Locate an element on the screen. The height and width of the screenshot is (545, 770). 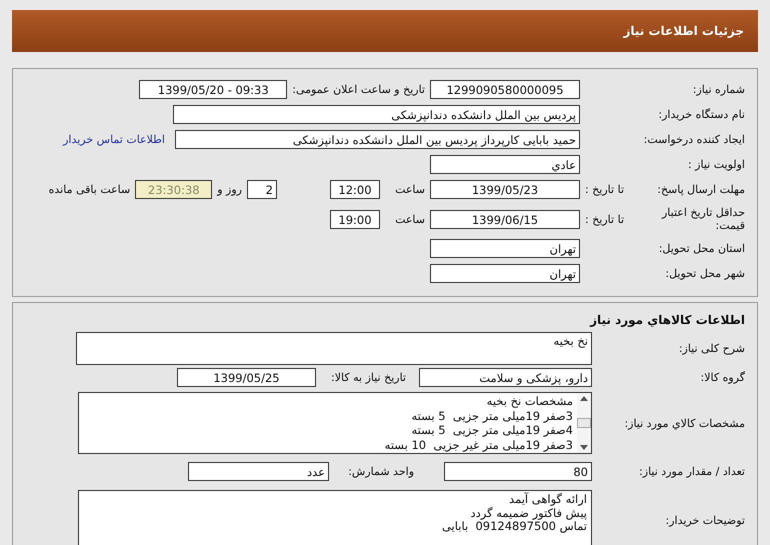
buyer-org-field: پردیس بین الملل دانشکده دندانپزشکی is located at coordinates (376, 114).